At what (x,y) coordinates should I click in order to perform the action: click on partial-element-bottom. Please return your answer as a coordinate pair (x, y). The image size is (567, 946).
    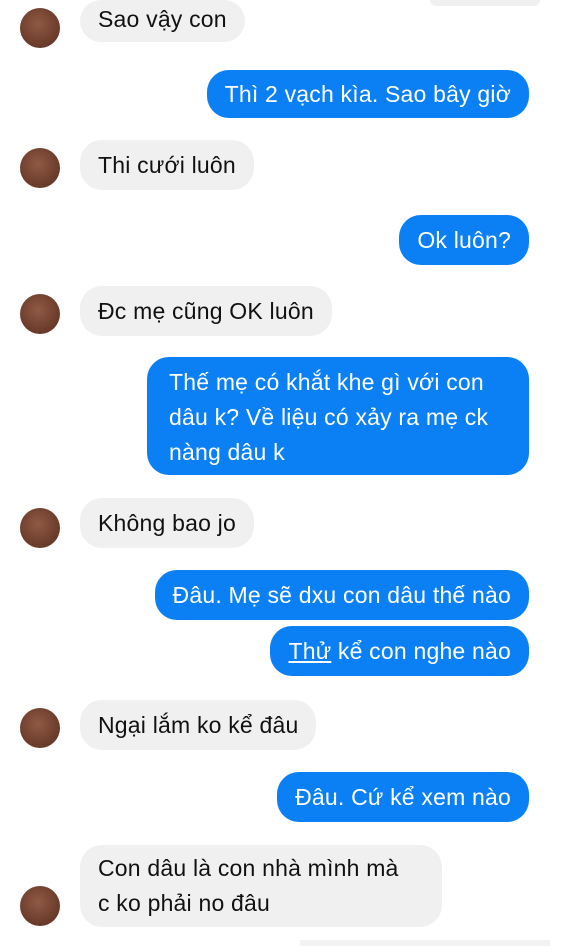
    Looking at the image, I should click on (425, 943).